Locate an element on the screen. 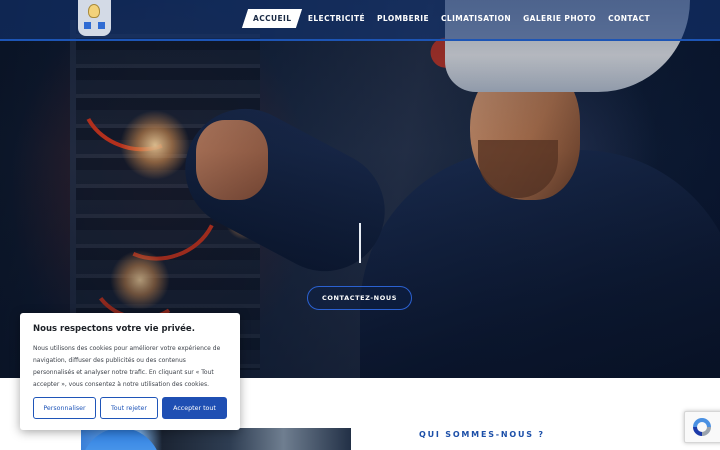 The height and width of the screenshot is (450, 720). cookie-buttons: Personnaliser Tout rejeter Accepter tout is located at coordinates (130, 408).